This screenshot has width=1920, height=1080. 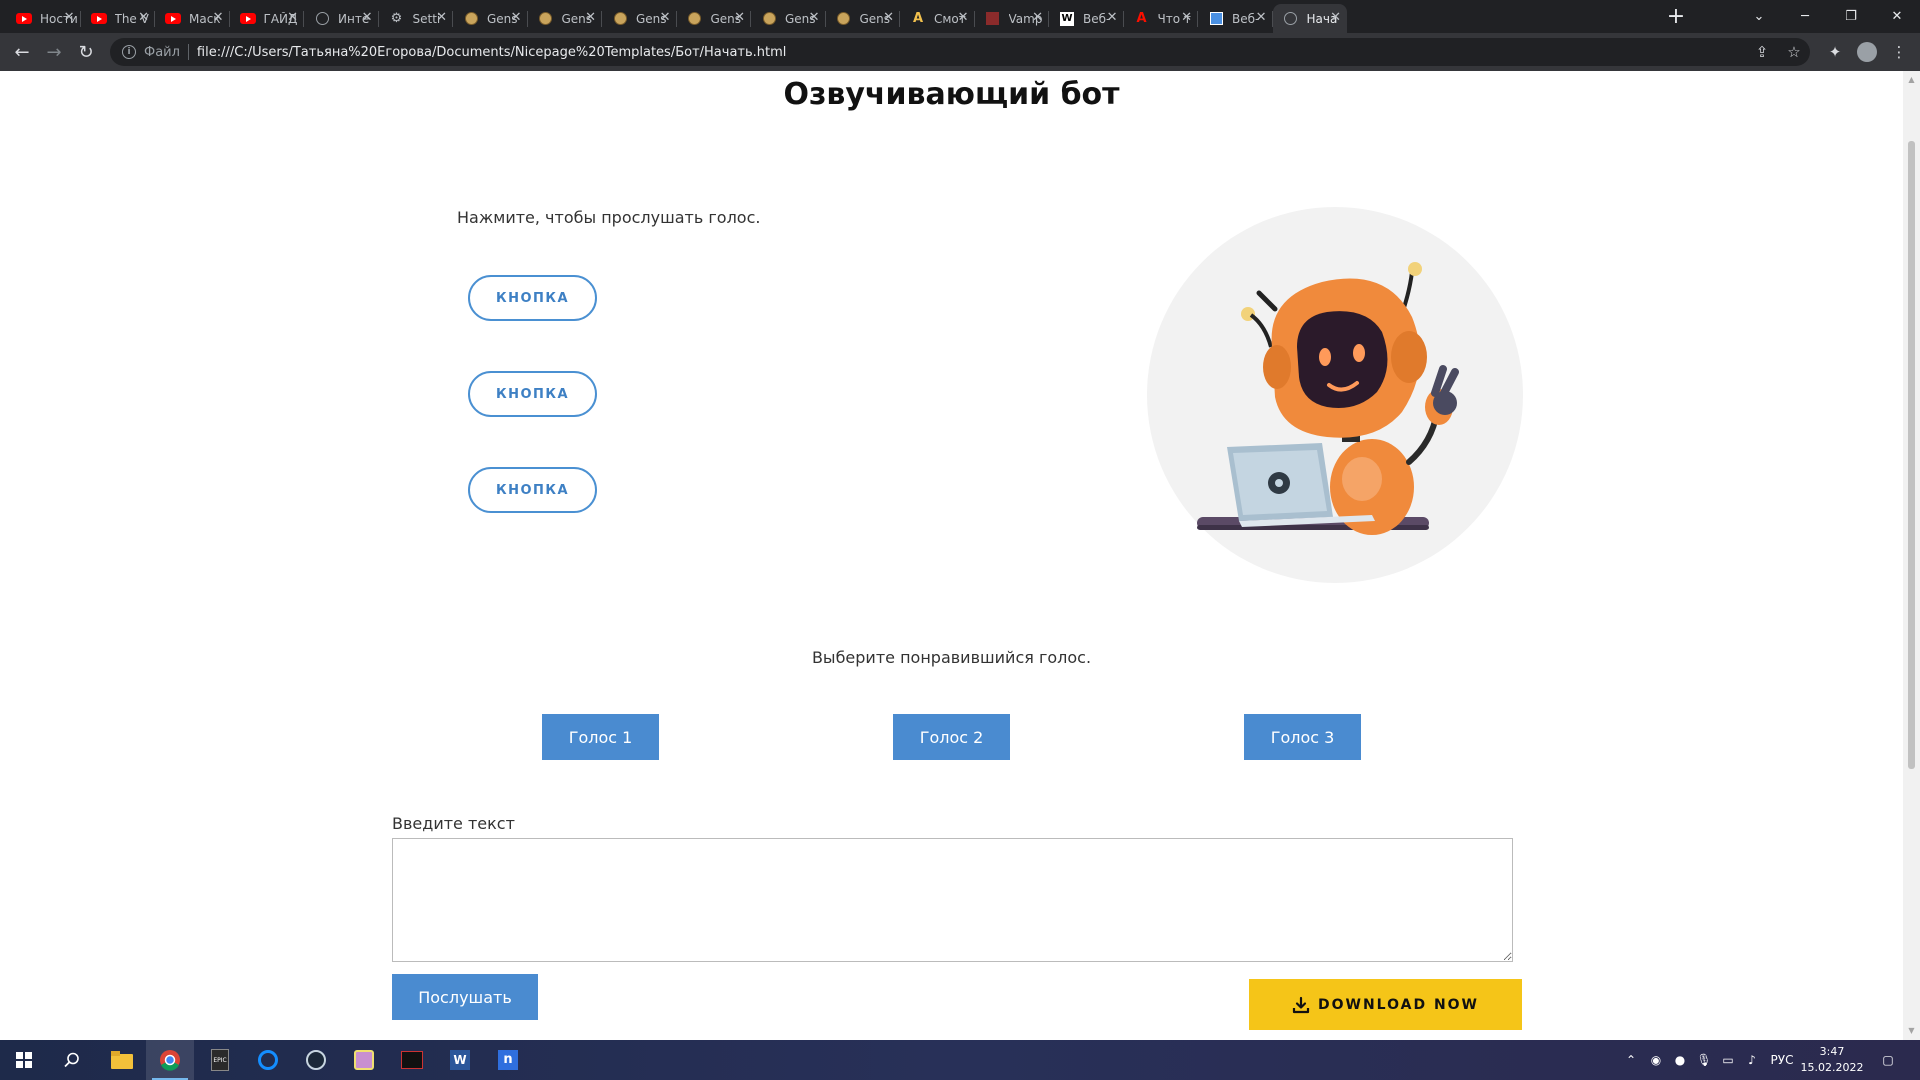 What do you see at coordinates (1676, 17) in the screenshot?
I see `new-tab-button: +` at bounding box center [1676, 17].